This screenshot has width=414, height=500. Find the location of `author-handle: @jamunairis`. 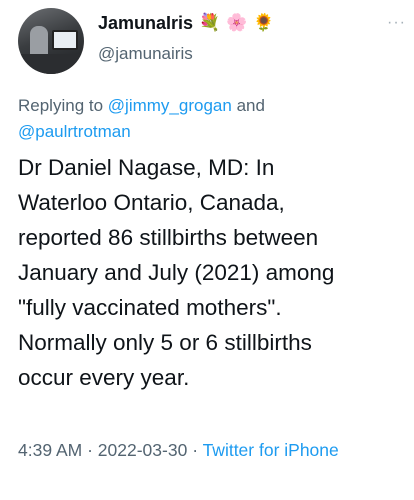

author-handle: @jamunairis is located at coordinates (145, 54).